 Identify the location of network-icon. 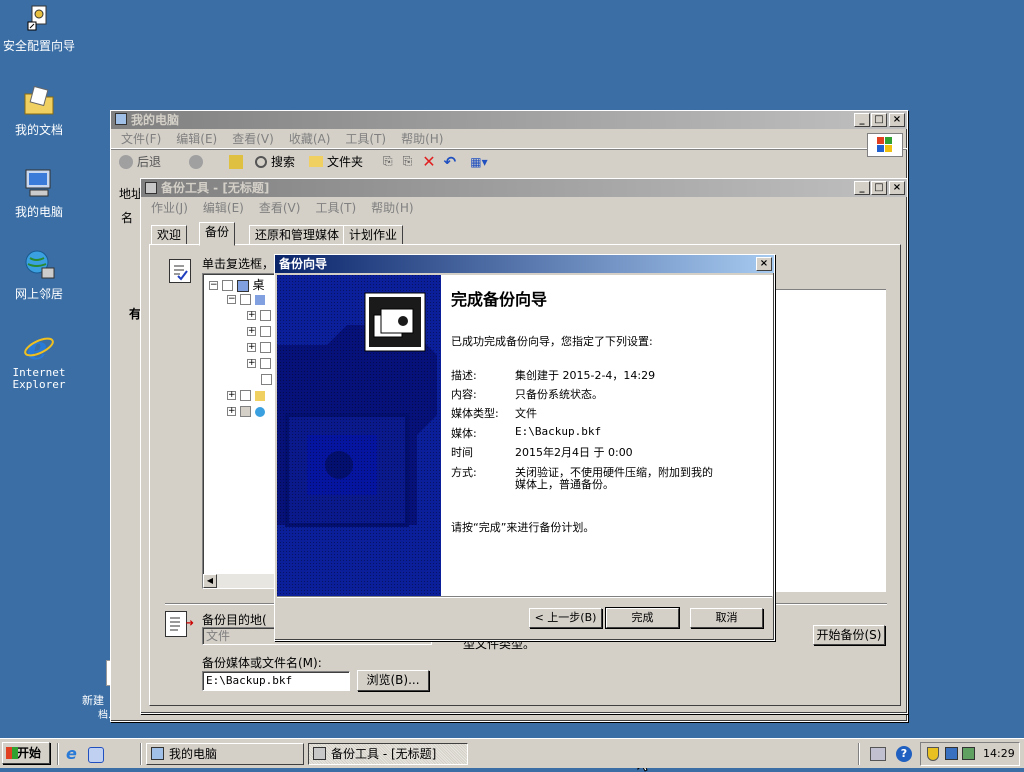
(259, 411).